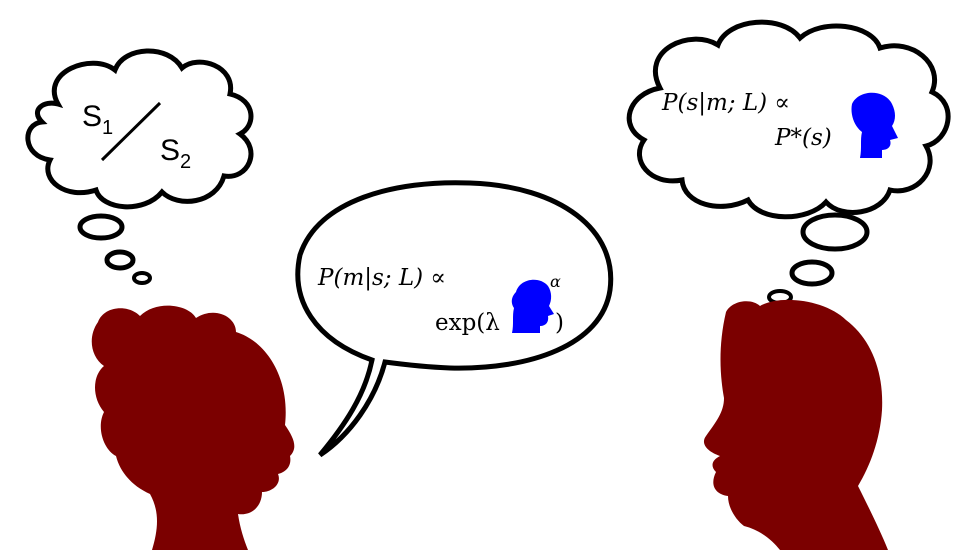 The height and width of the screenshot is (550, 980). I want to click on speaker-head-silhouette, so click(193, 427).